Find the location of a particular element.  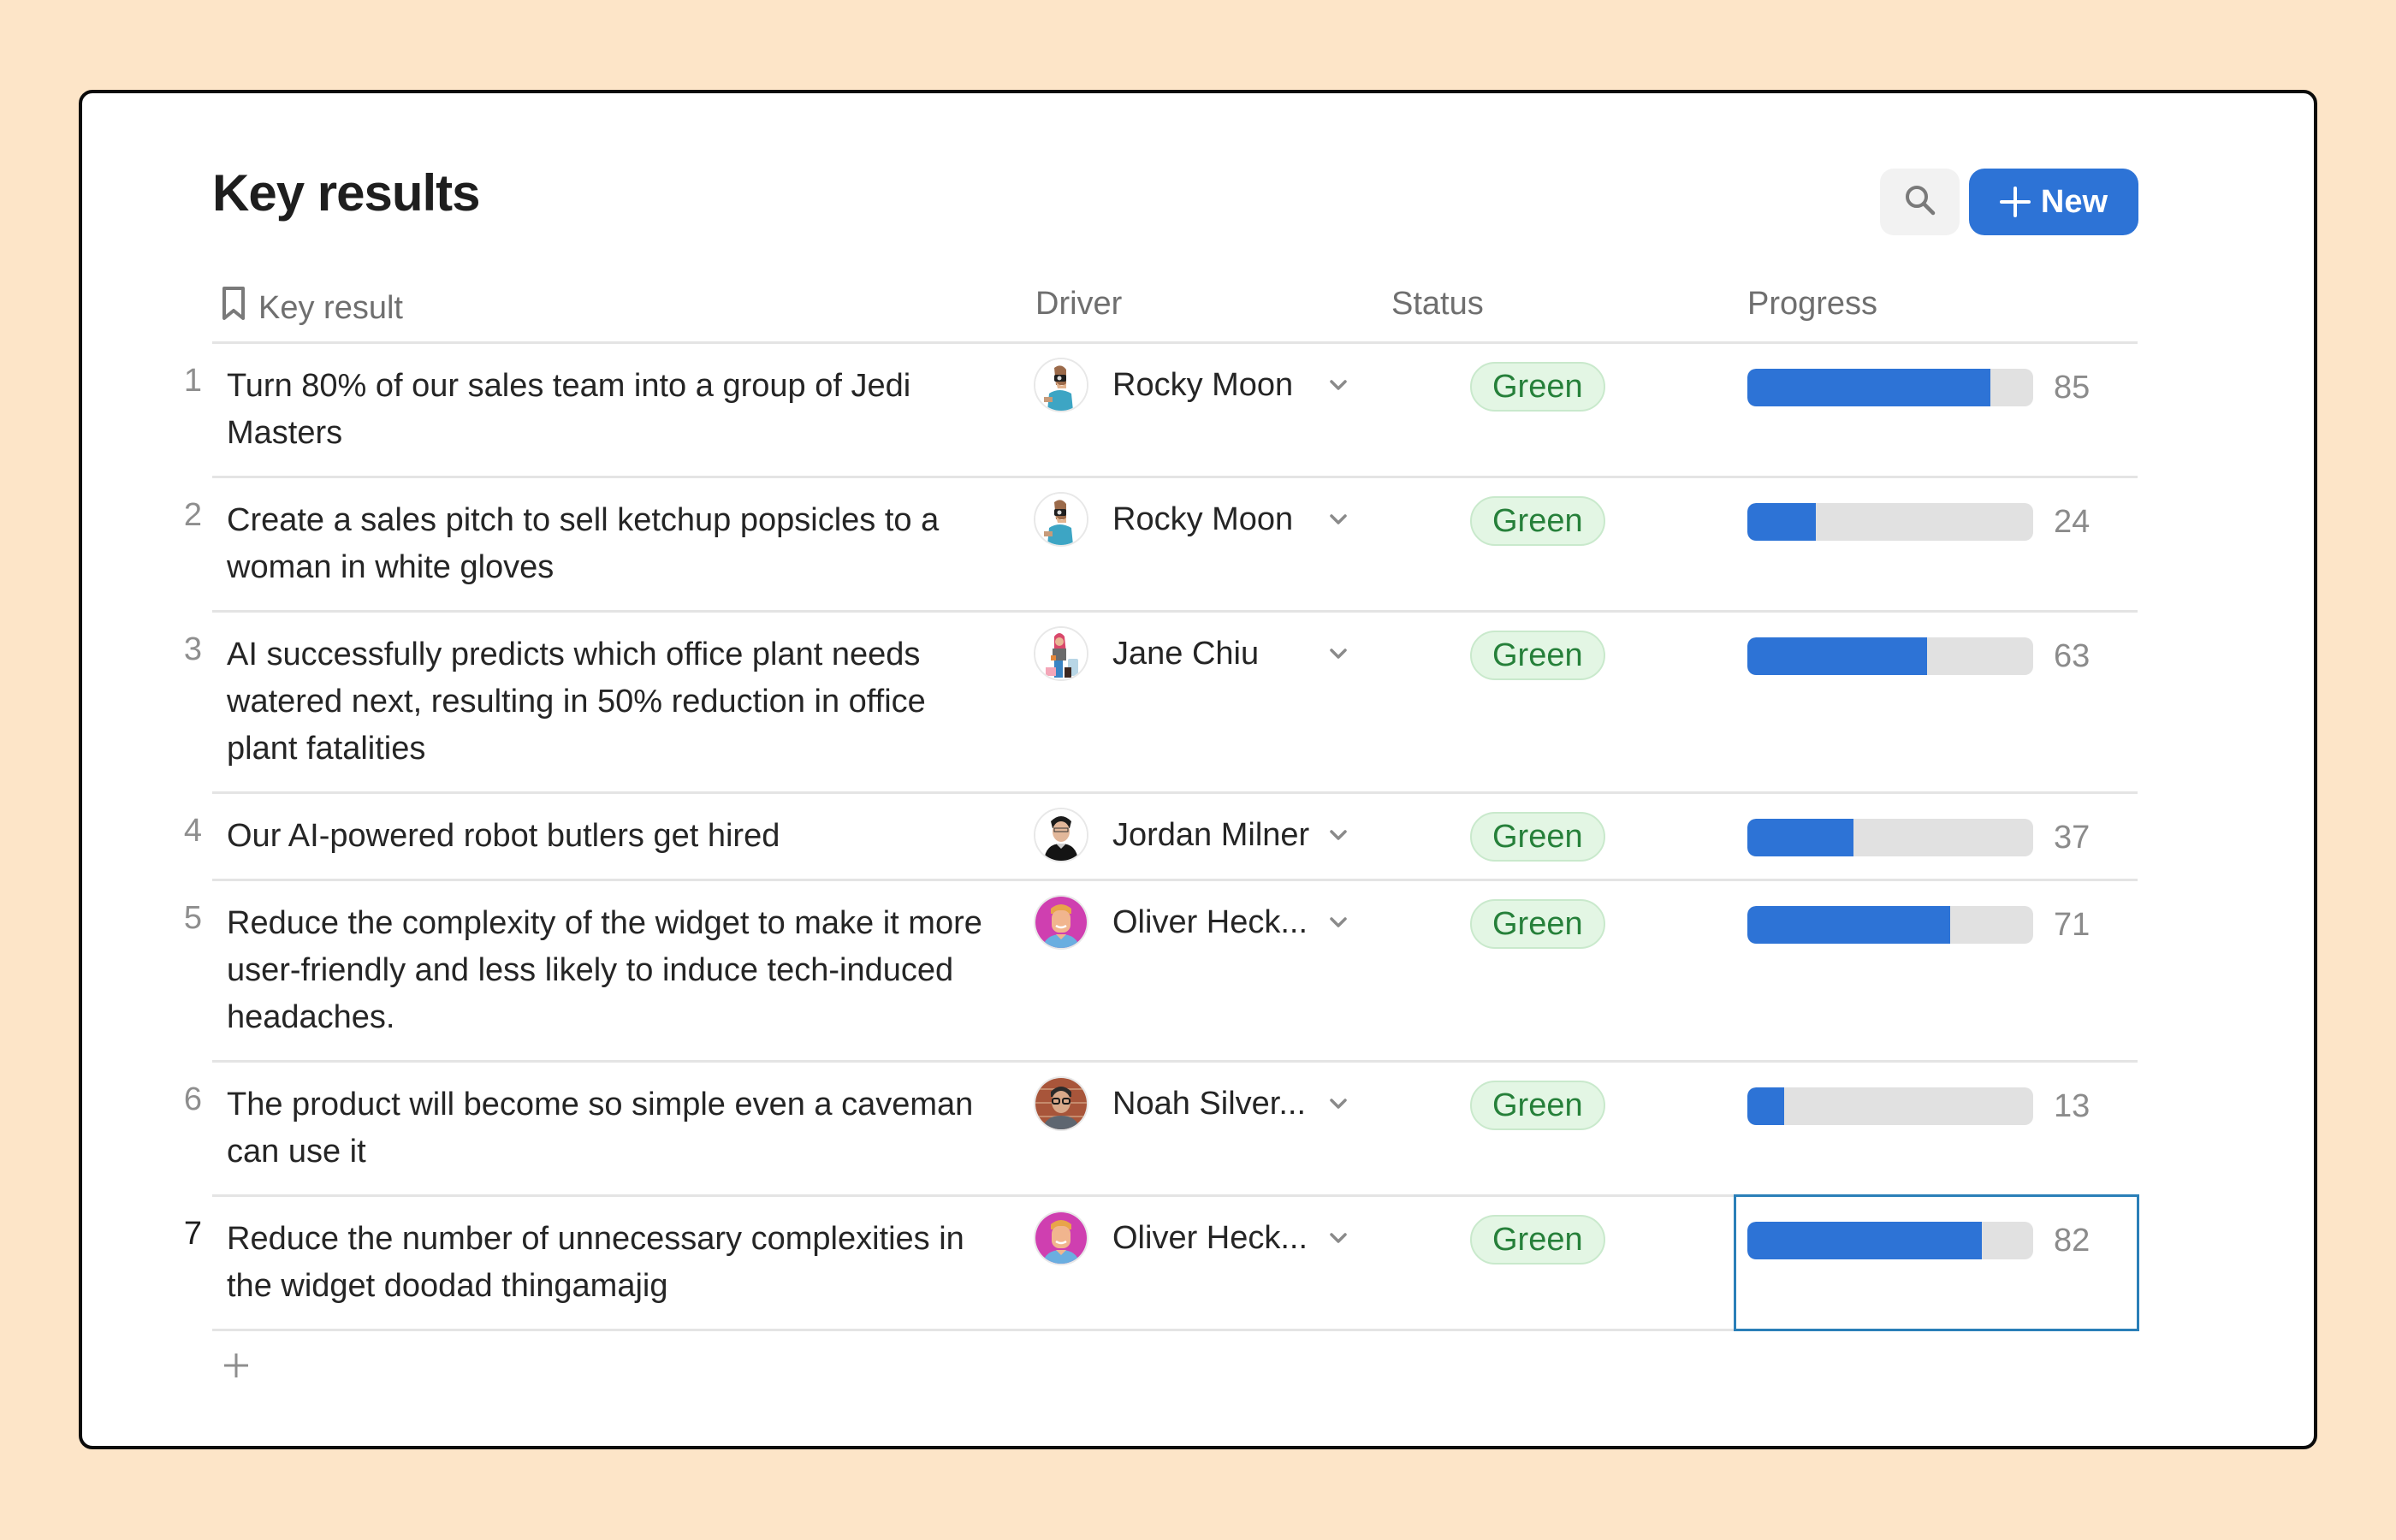

column-header-key-result: Key result is located at coordinates (312, 308).